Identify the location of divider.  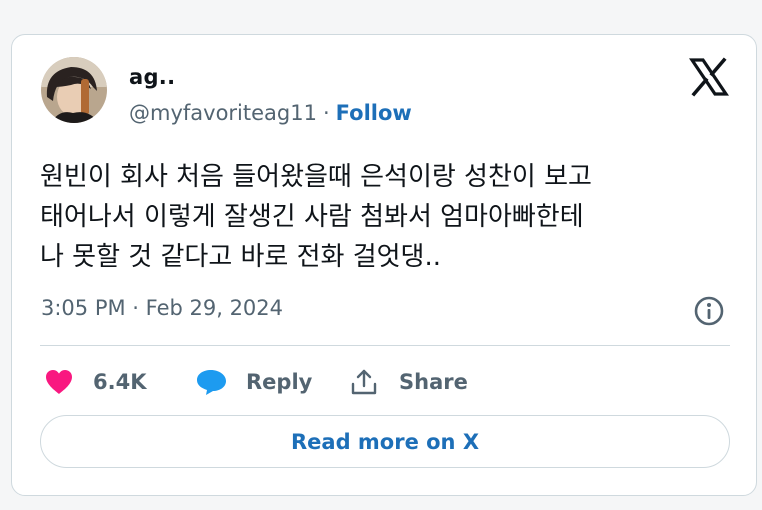
(385, 345).